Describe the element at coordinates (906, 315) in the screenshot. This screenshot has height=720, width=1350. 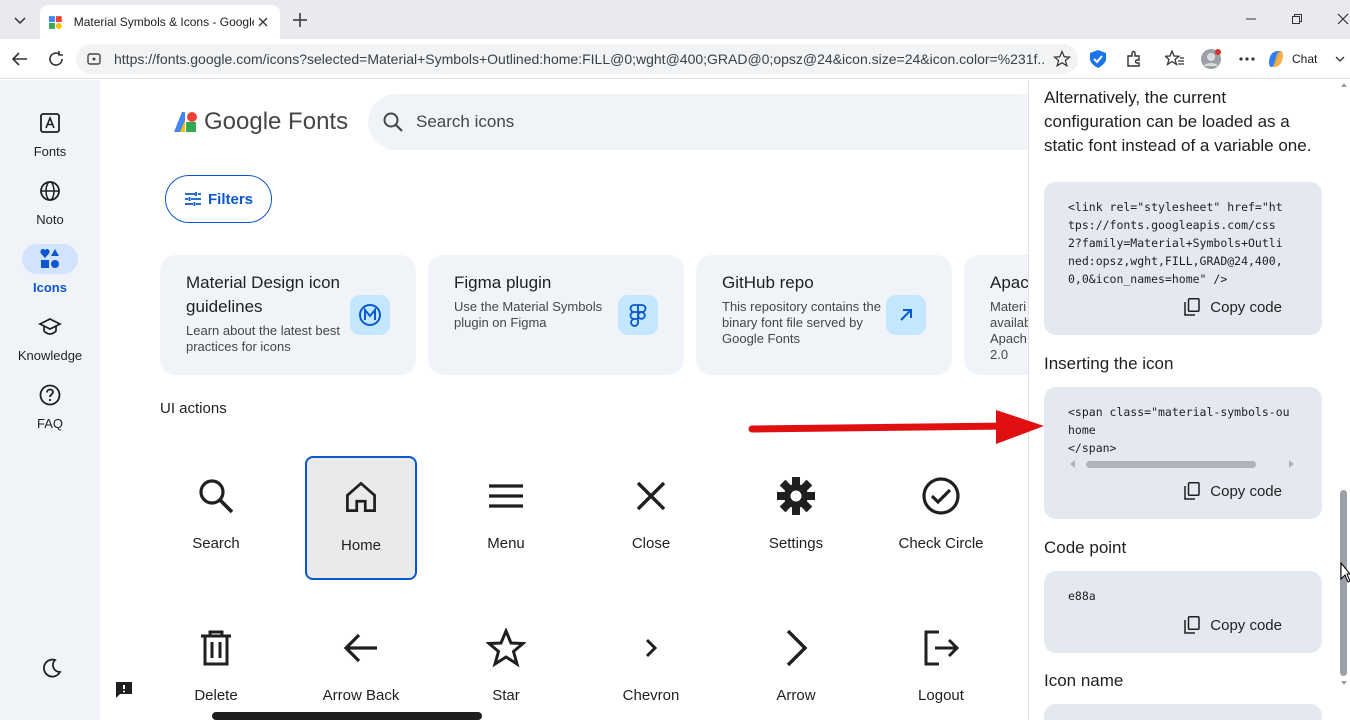
I see `arrow-outward-icon` at that location.